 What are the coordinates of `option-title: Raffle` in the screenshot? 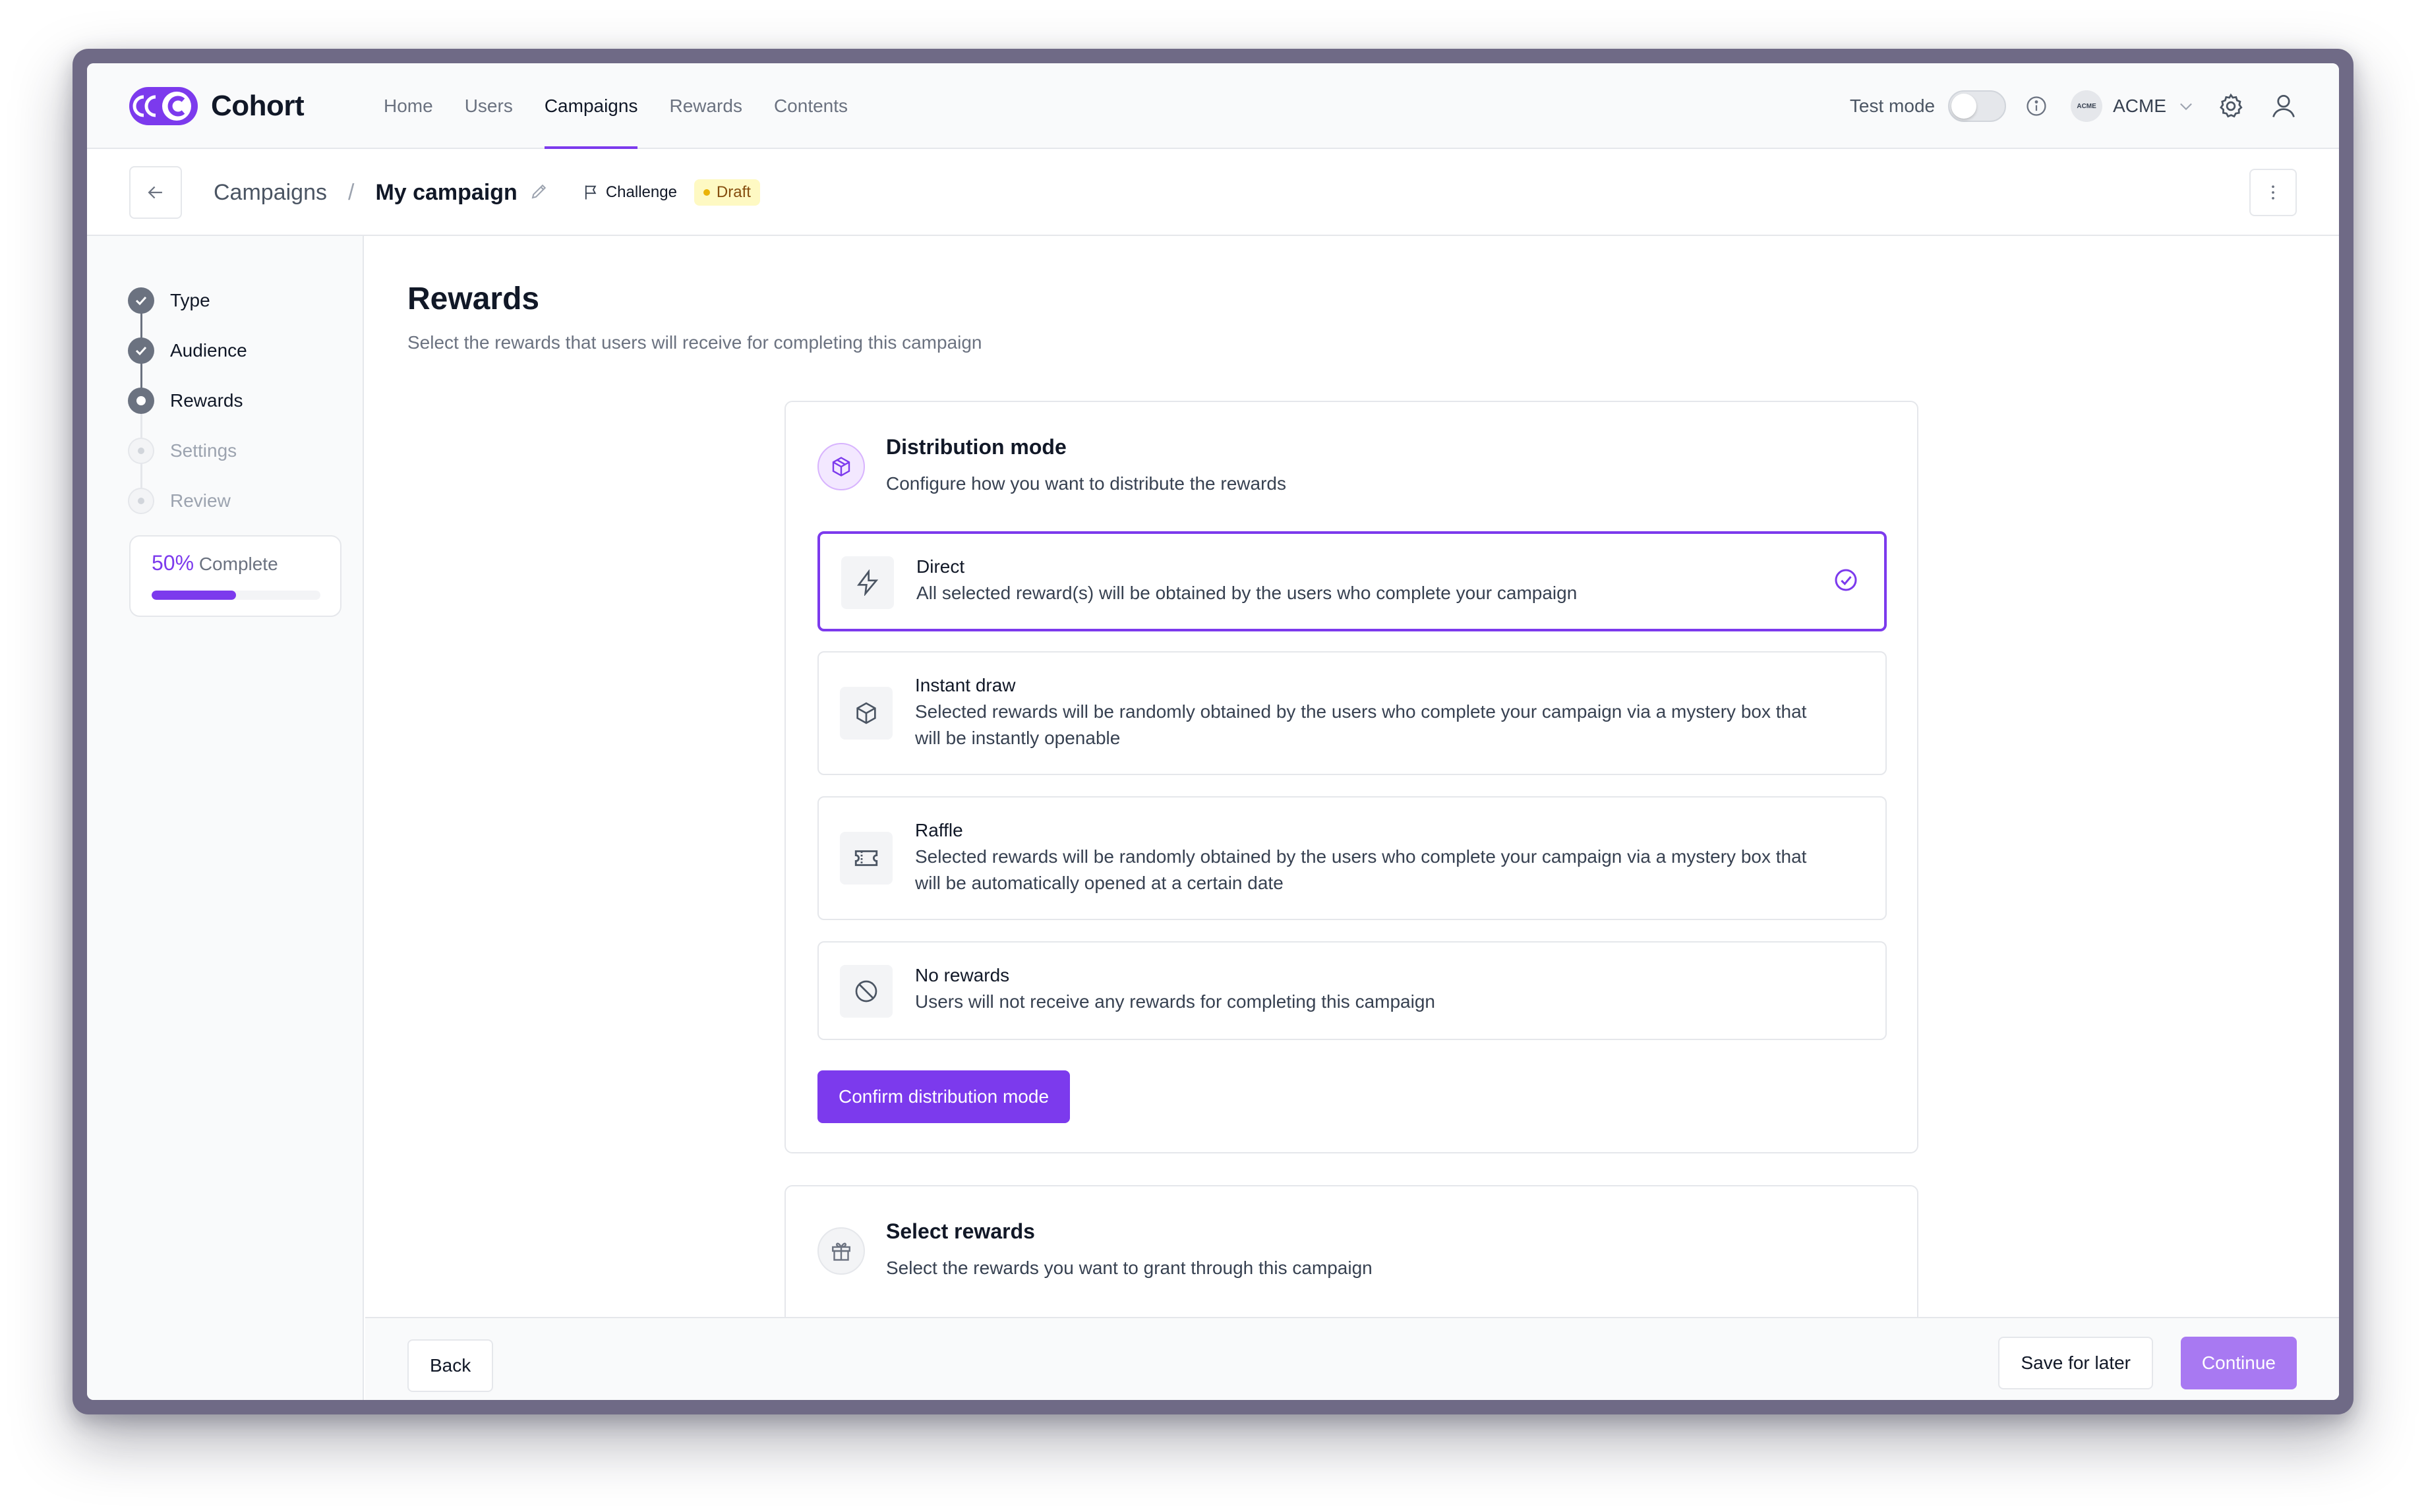 It's located at (939, 830).